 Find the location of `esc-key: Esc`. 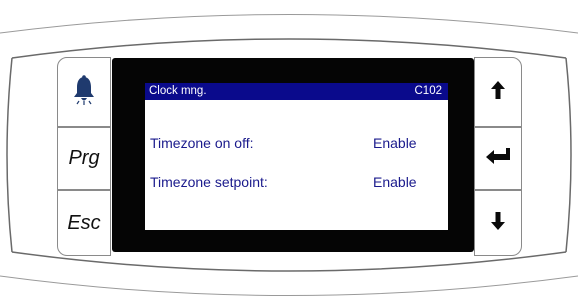

esc-key: Esc is located at coordinates (84, 223).